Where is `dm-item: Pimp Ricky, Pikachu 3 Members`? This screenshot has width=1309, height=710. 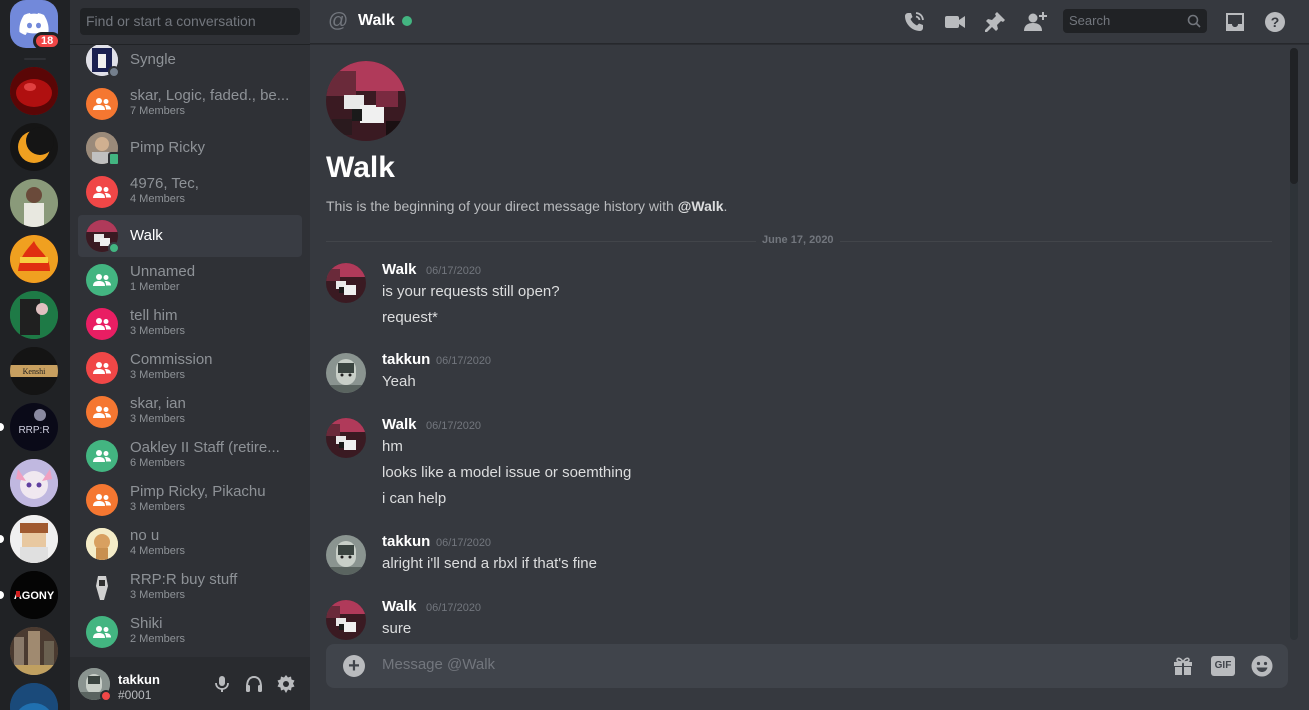
dm-item: Pimp Ricky, Pikachu 3 Members is located at coordinates (190, 500).